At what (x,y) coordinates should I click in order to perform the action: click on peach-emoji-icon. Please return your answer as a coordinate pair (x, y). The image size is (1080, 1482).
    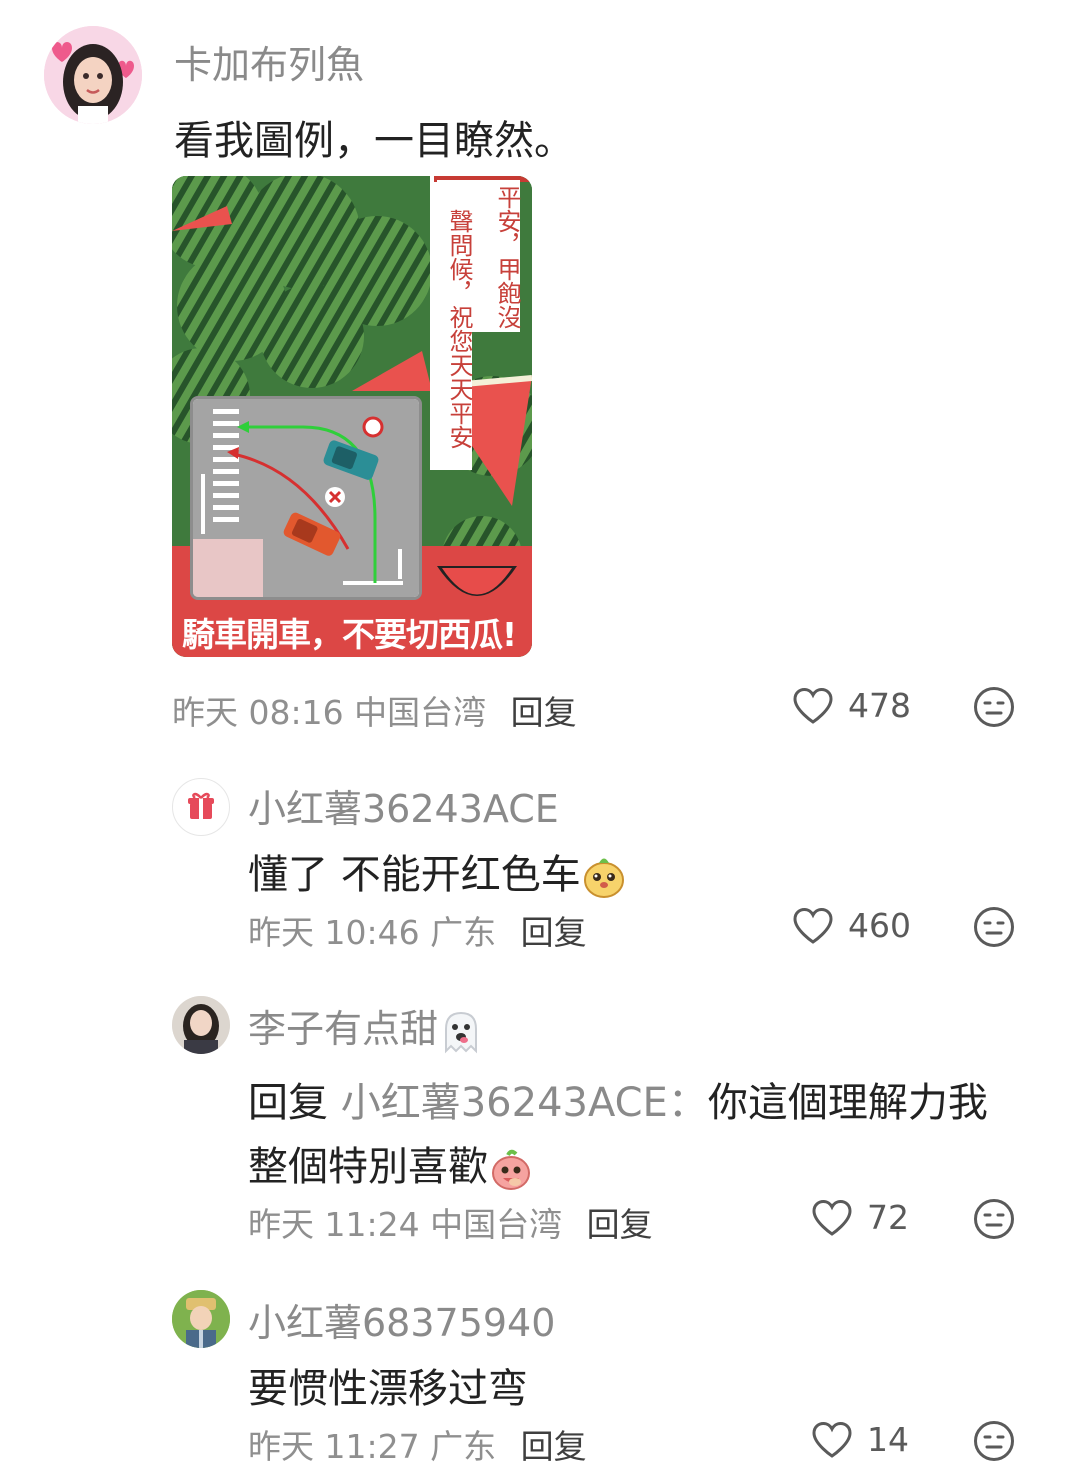
    Looking at the image, I should click on (511, 1169).